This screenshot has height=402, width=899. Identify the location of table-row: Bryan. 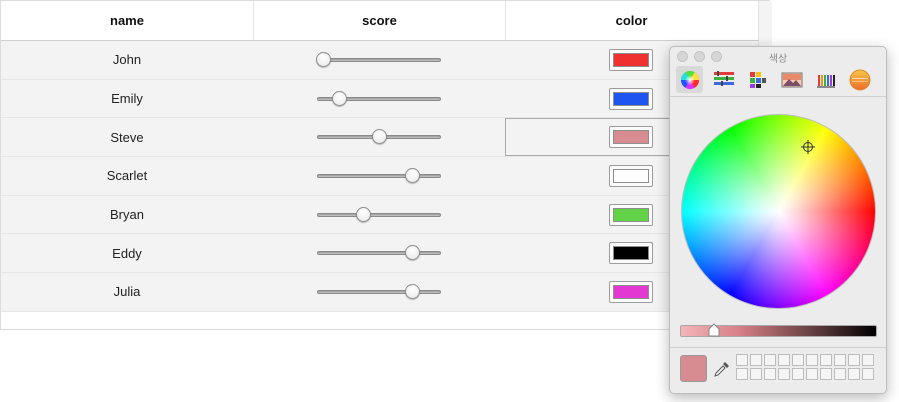
(379, 215).